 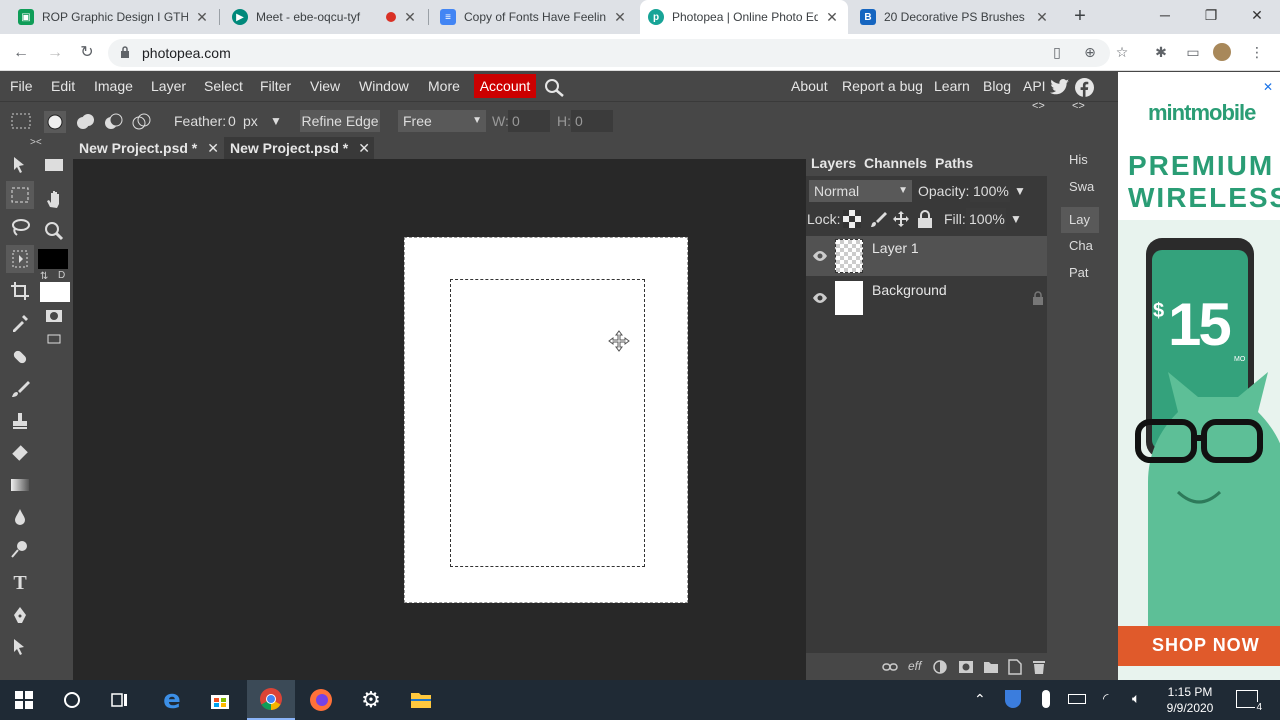 I want to click on artboard-tool-icon, so click(x=54, y=165).